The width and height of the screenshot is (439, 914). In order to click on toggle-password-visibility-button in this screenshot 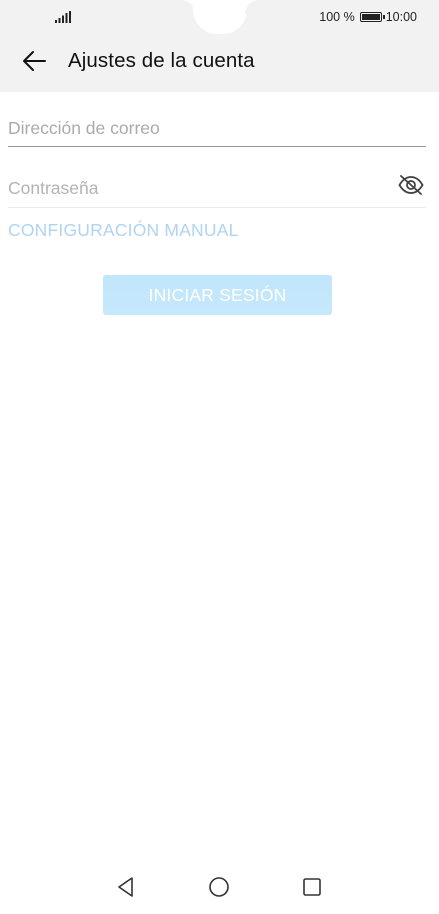, I will do `click(411, 187)`.